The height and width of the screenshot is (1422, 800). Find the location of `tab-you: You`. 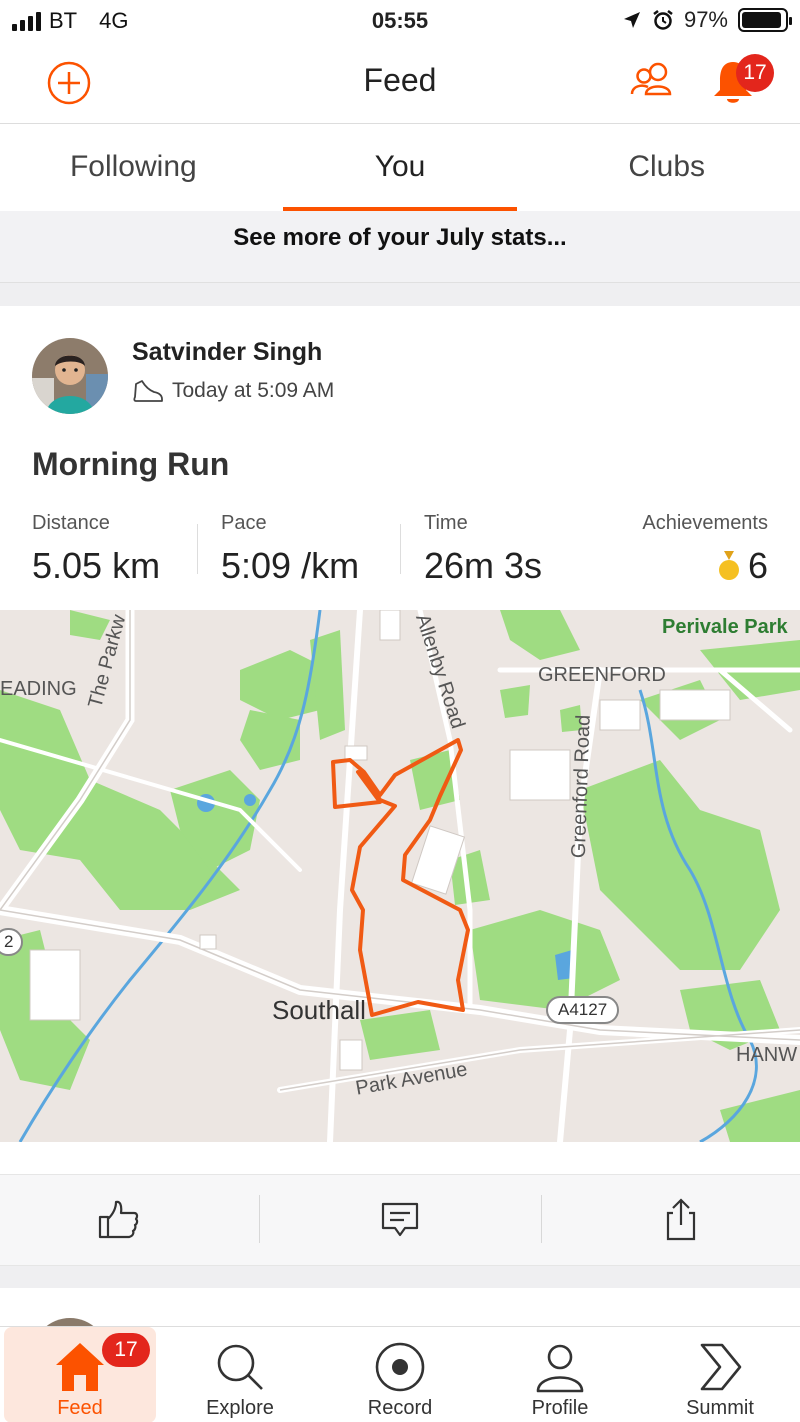

tab-you: You is located at coordinates (400, 167).